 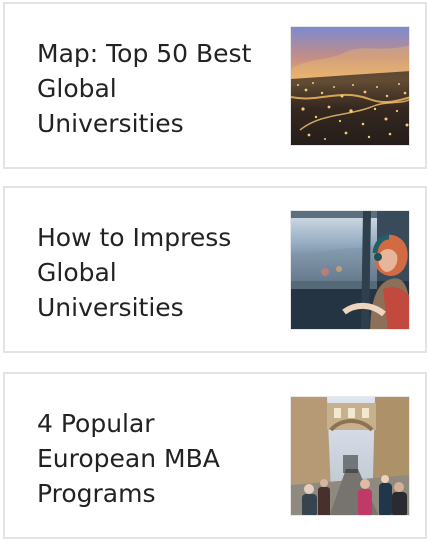 I want to click on article-title-link: How to Impress Global Universities, so click(x=153, y=272).